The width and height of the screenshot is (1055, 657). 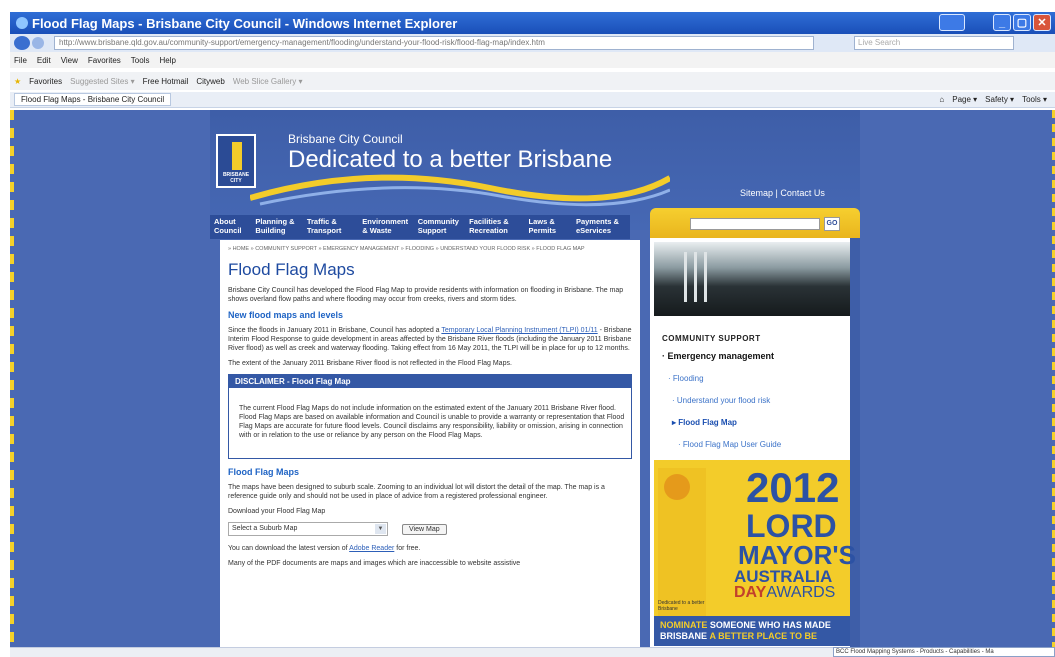 I want to click on logo-text: BRISBANE CITY, so click(x=236, y=178).